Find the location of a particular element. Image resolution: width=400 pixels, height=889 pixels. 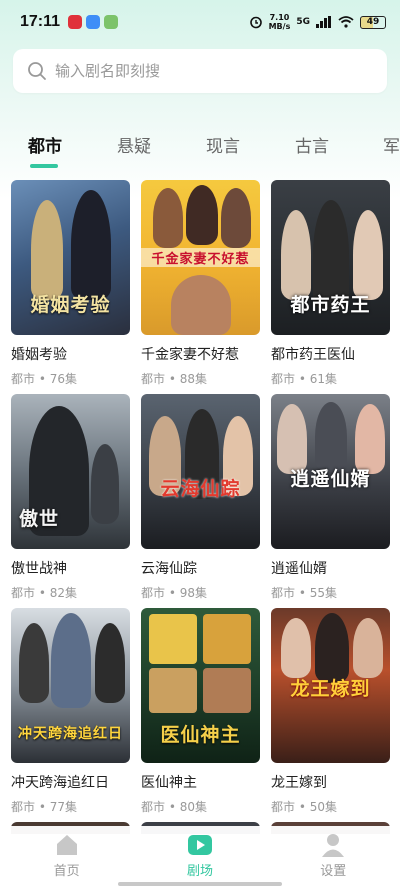

drama-title: 医仙神主 is located at coordinates (169, 783).